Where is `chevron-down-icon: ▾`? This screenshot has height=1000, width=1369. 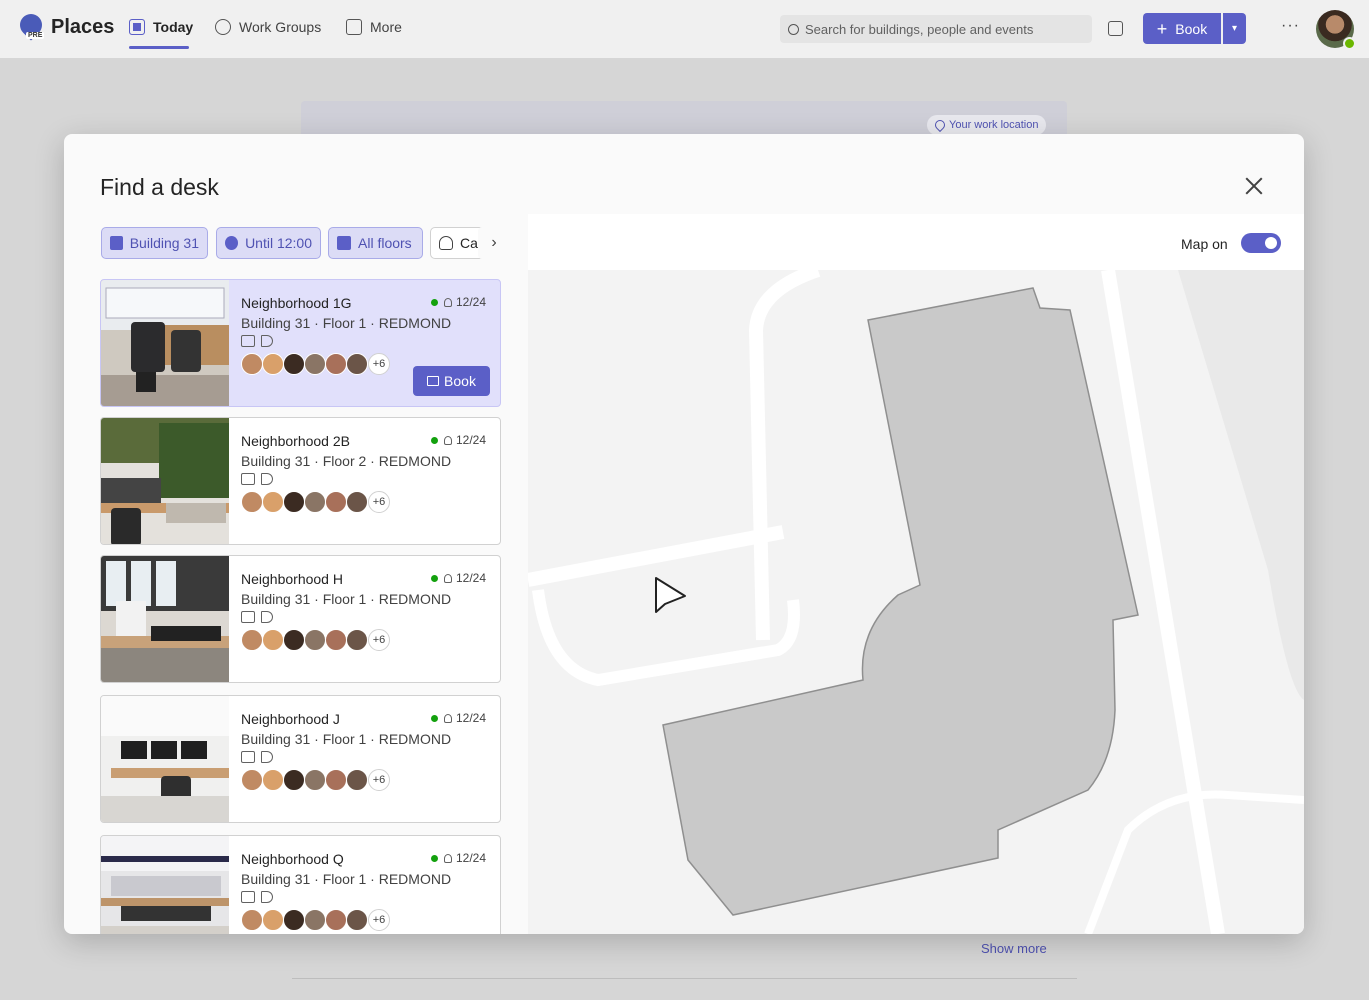
chevron-down-icon: ▾ is located at coordinates (1234, 28).